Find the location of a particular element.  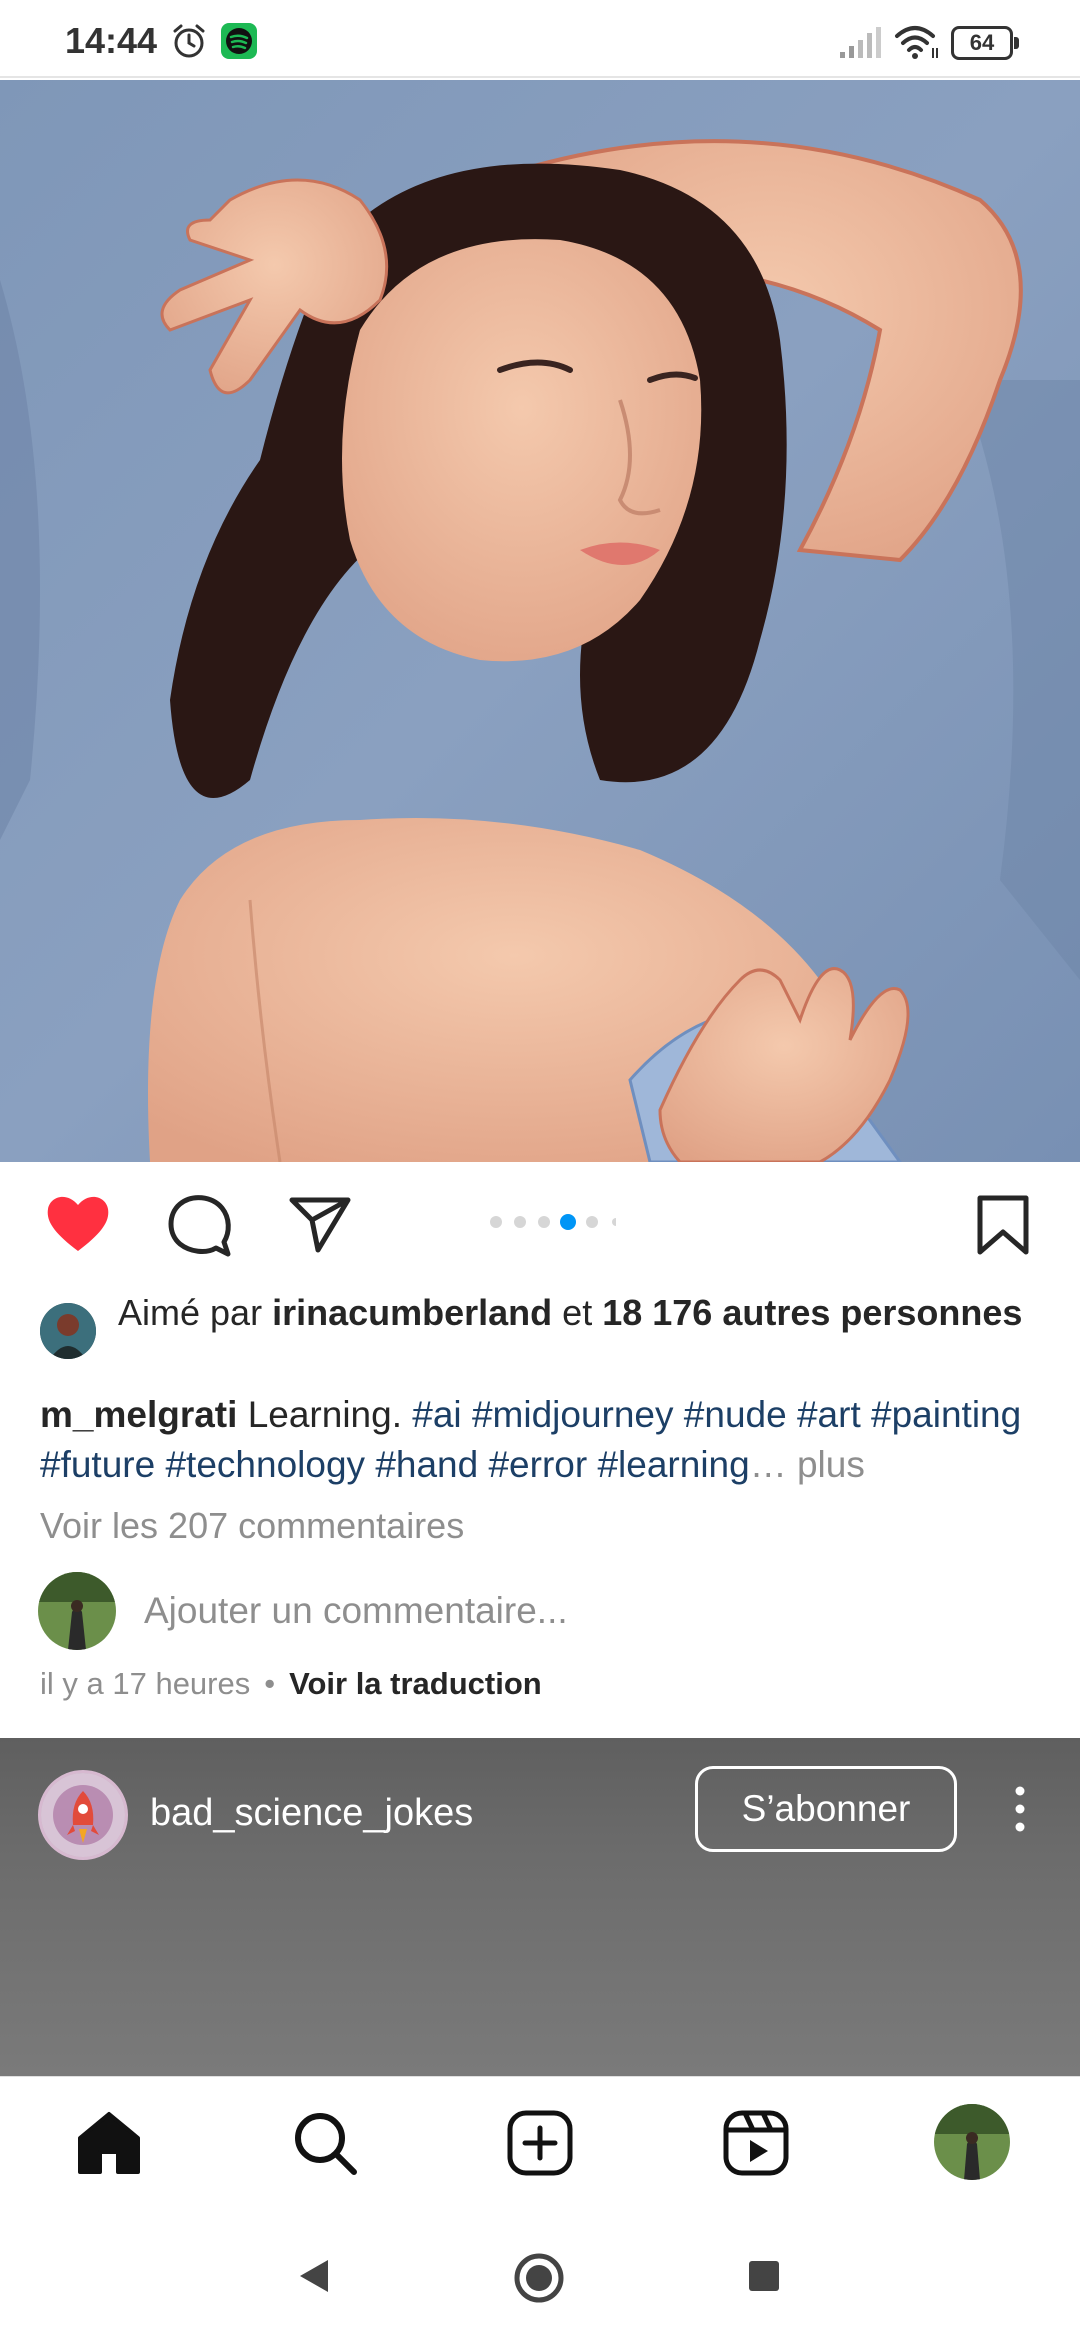

hashtag: #error is located at coordinates (537, 1464).